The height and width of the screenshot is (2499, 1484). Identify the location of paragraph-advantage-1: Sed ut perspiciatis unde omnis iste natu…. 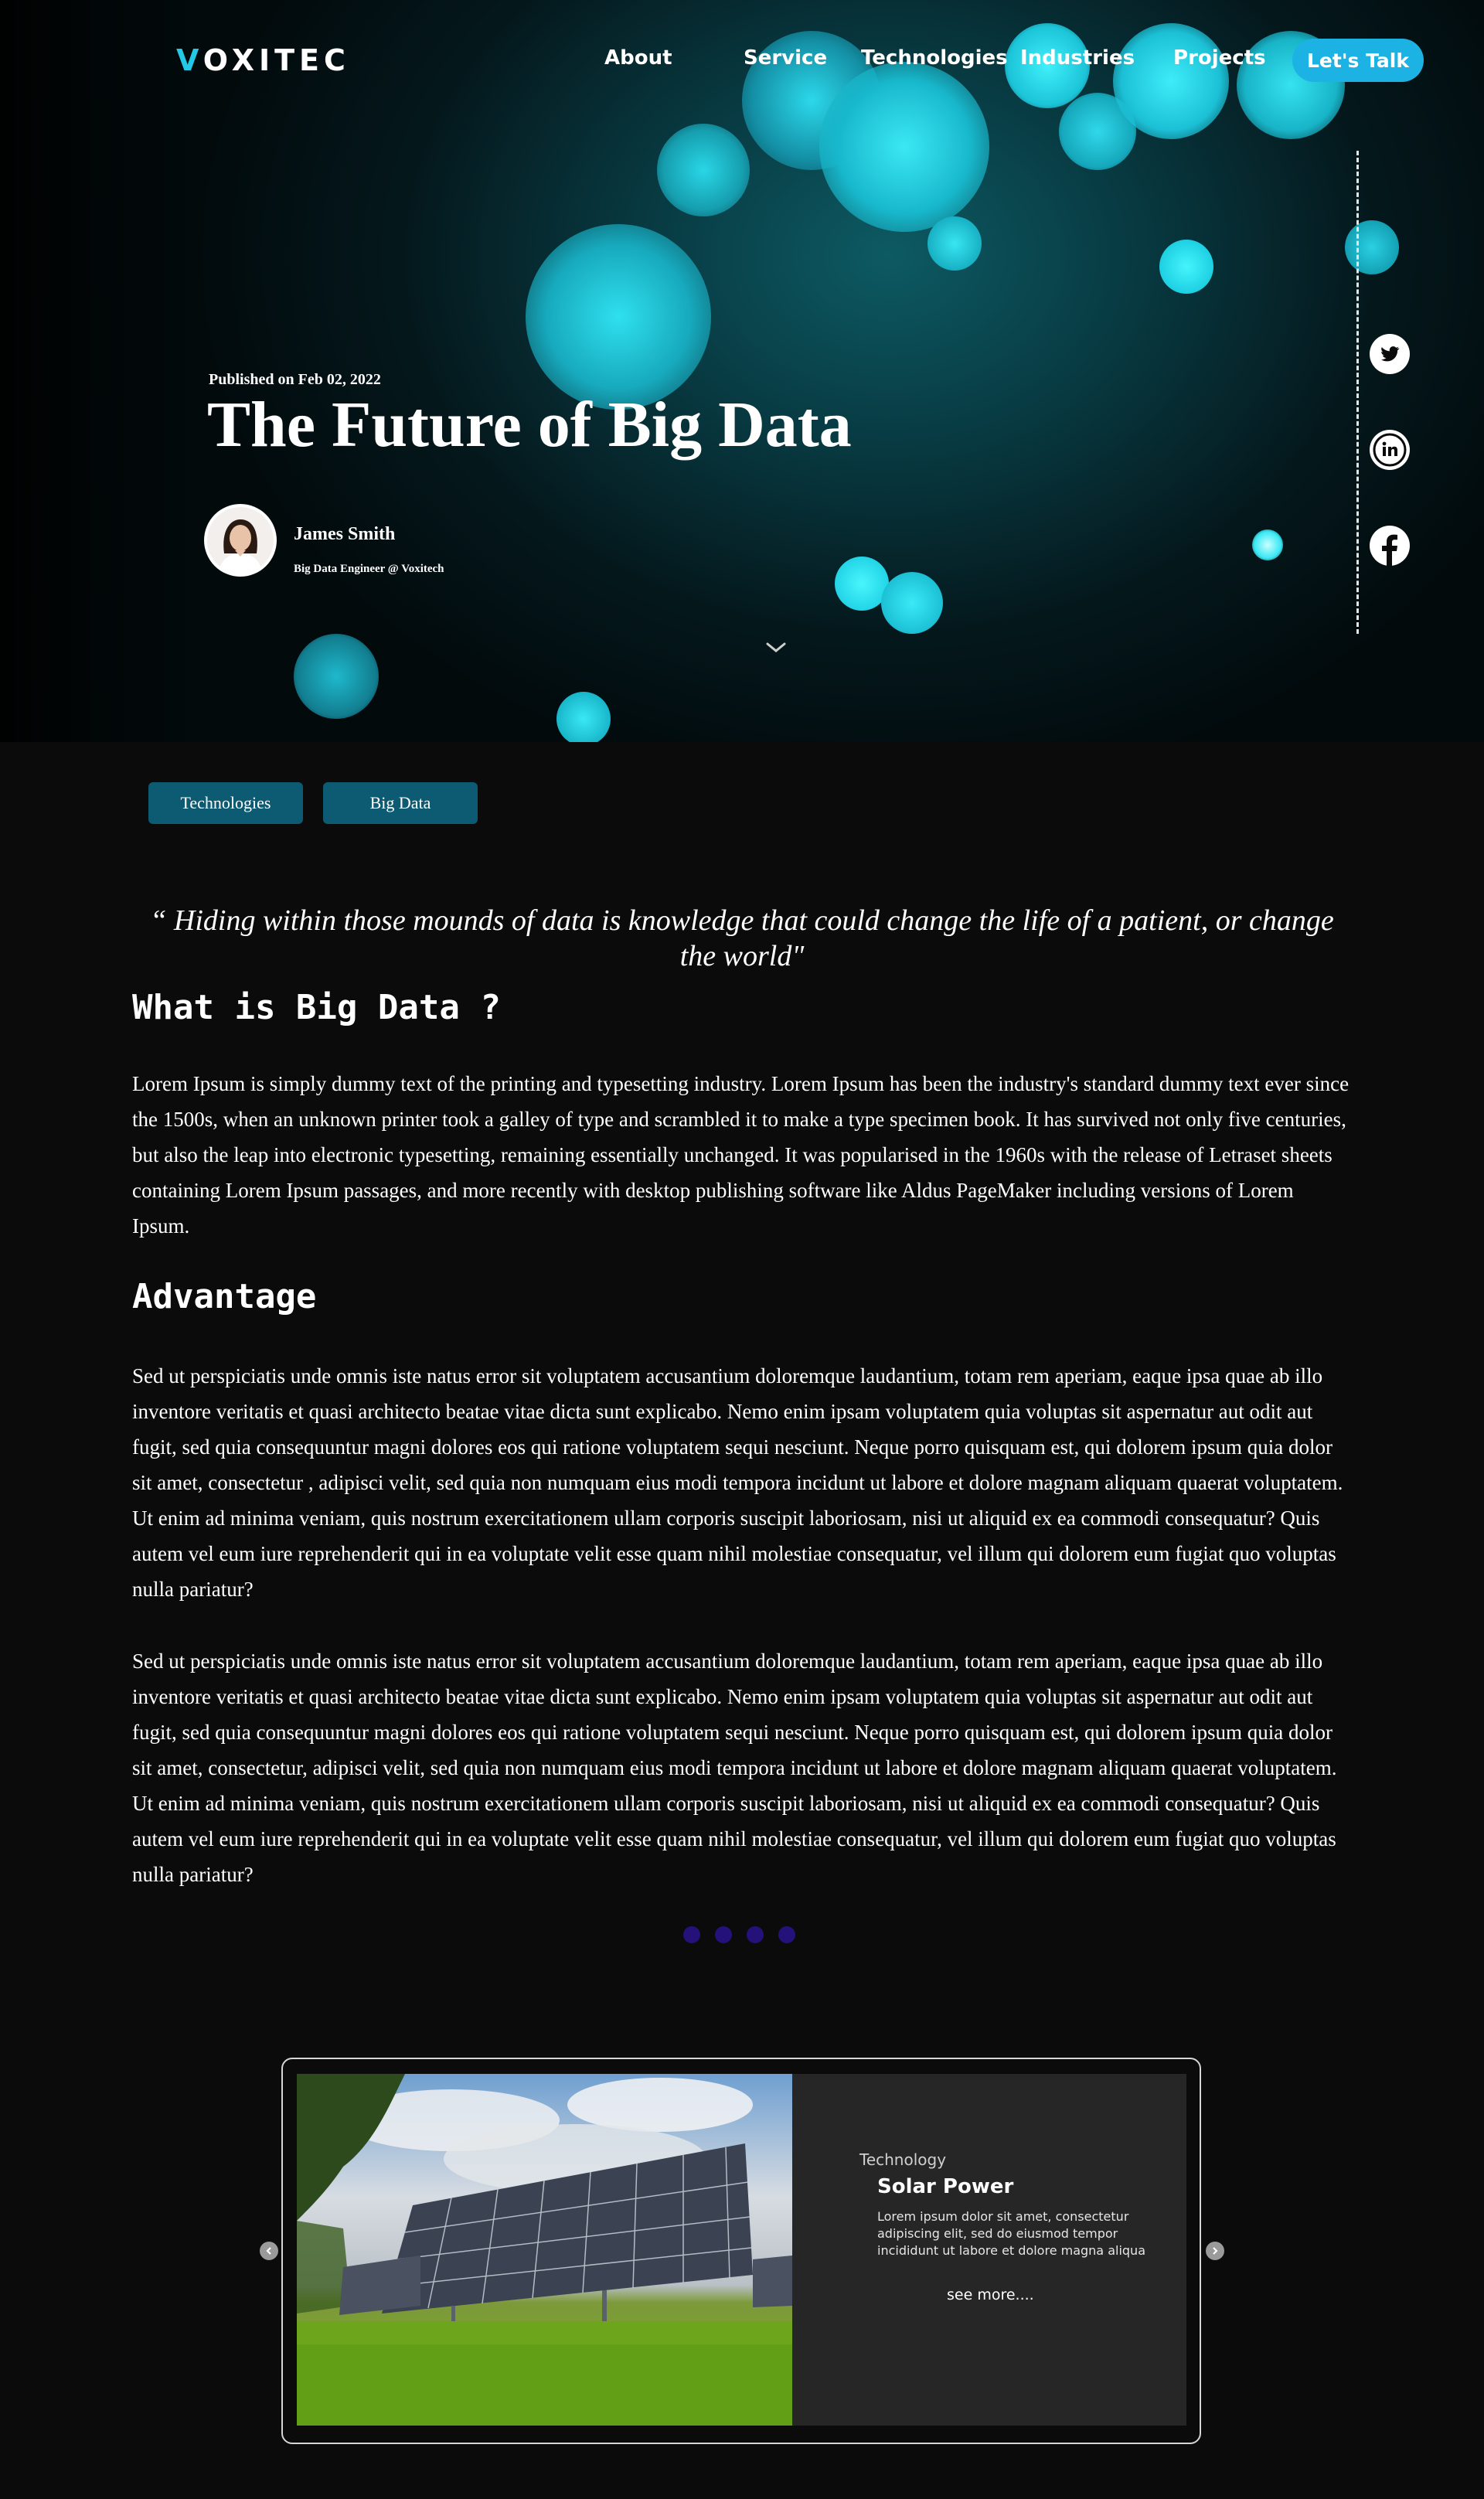
(737, 1482).